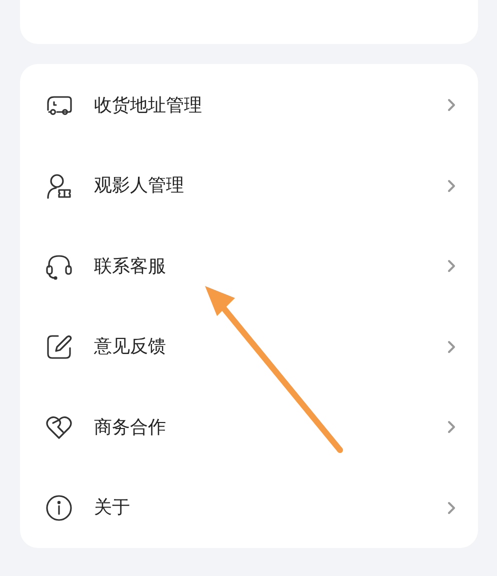  I want to click on menu-label: 关于, so click(112, 508).